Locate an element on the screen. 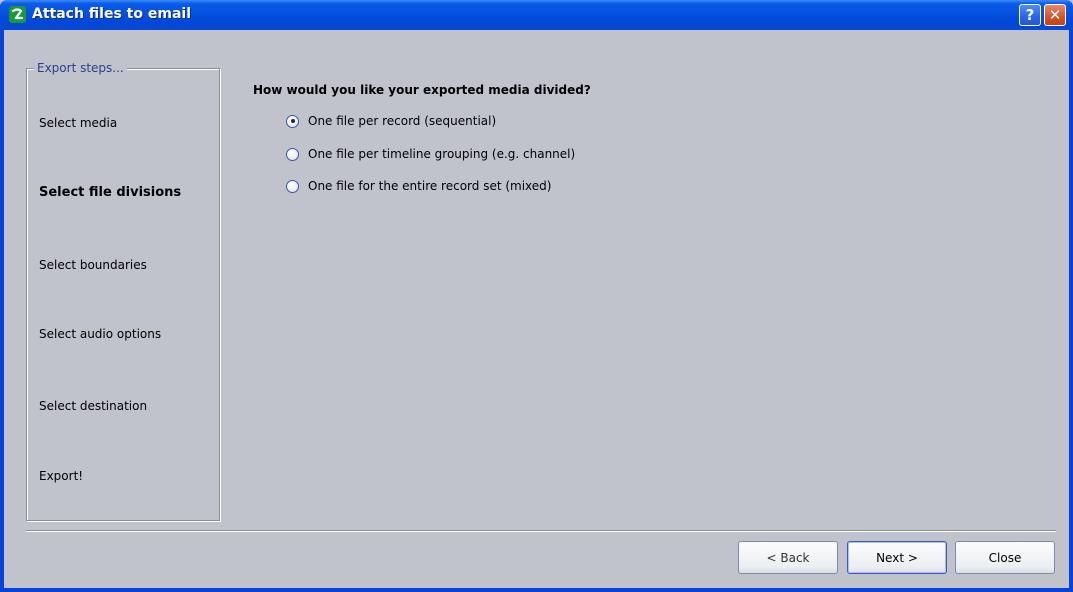 This screenshot has width=1073, height=592. step-select-boundaries: Select boundaries is located at coordinates (93, 265).